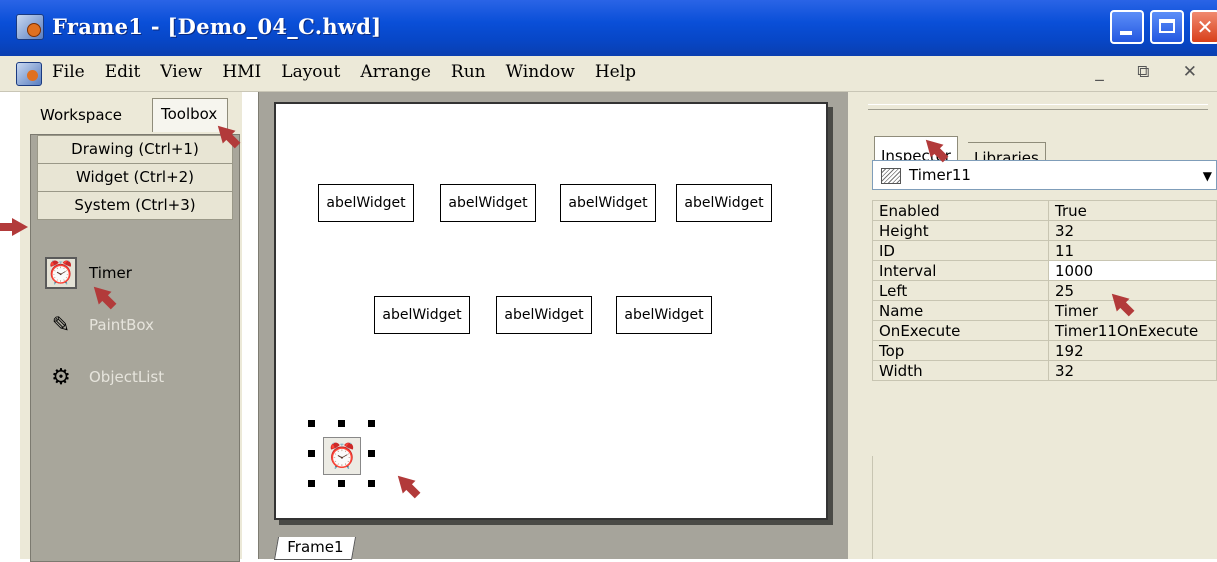 This screenshot has width=1217, height=562. What do you see at coordinates (1132, 250) in the screenshot?
I see `property-value: 11` at bounding box center [1132, 250].